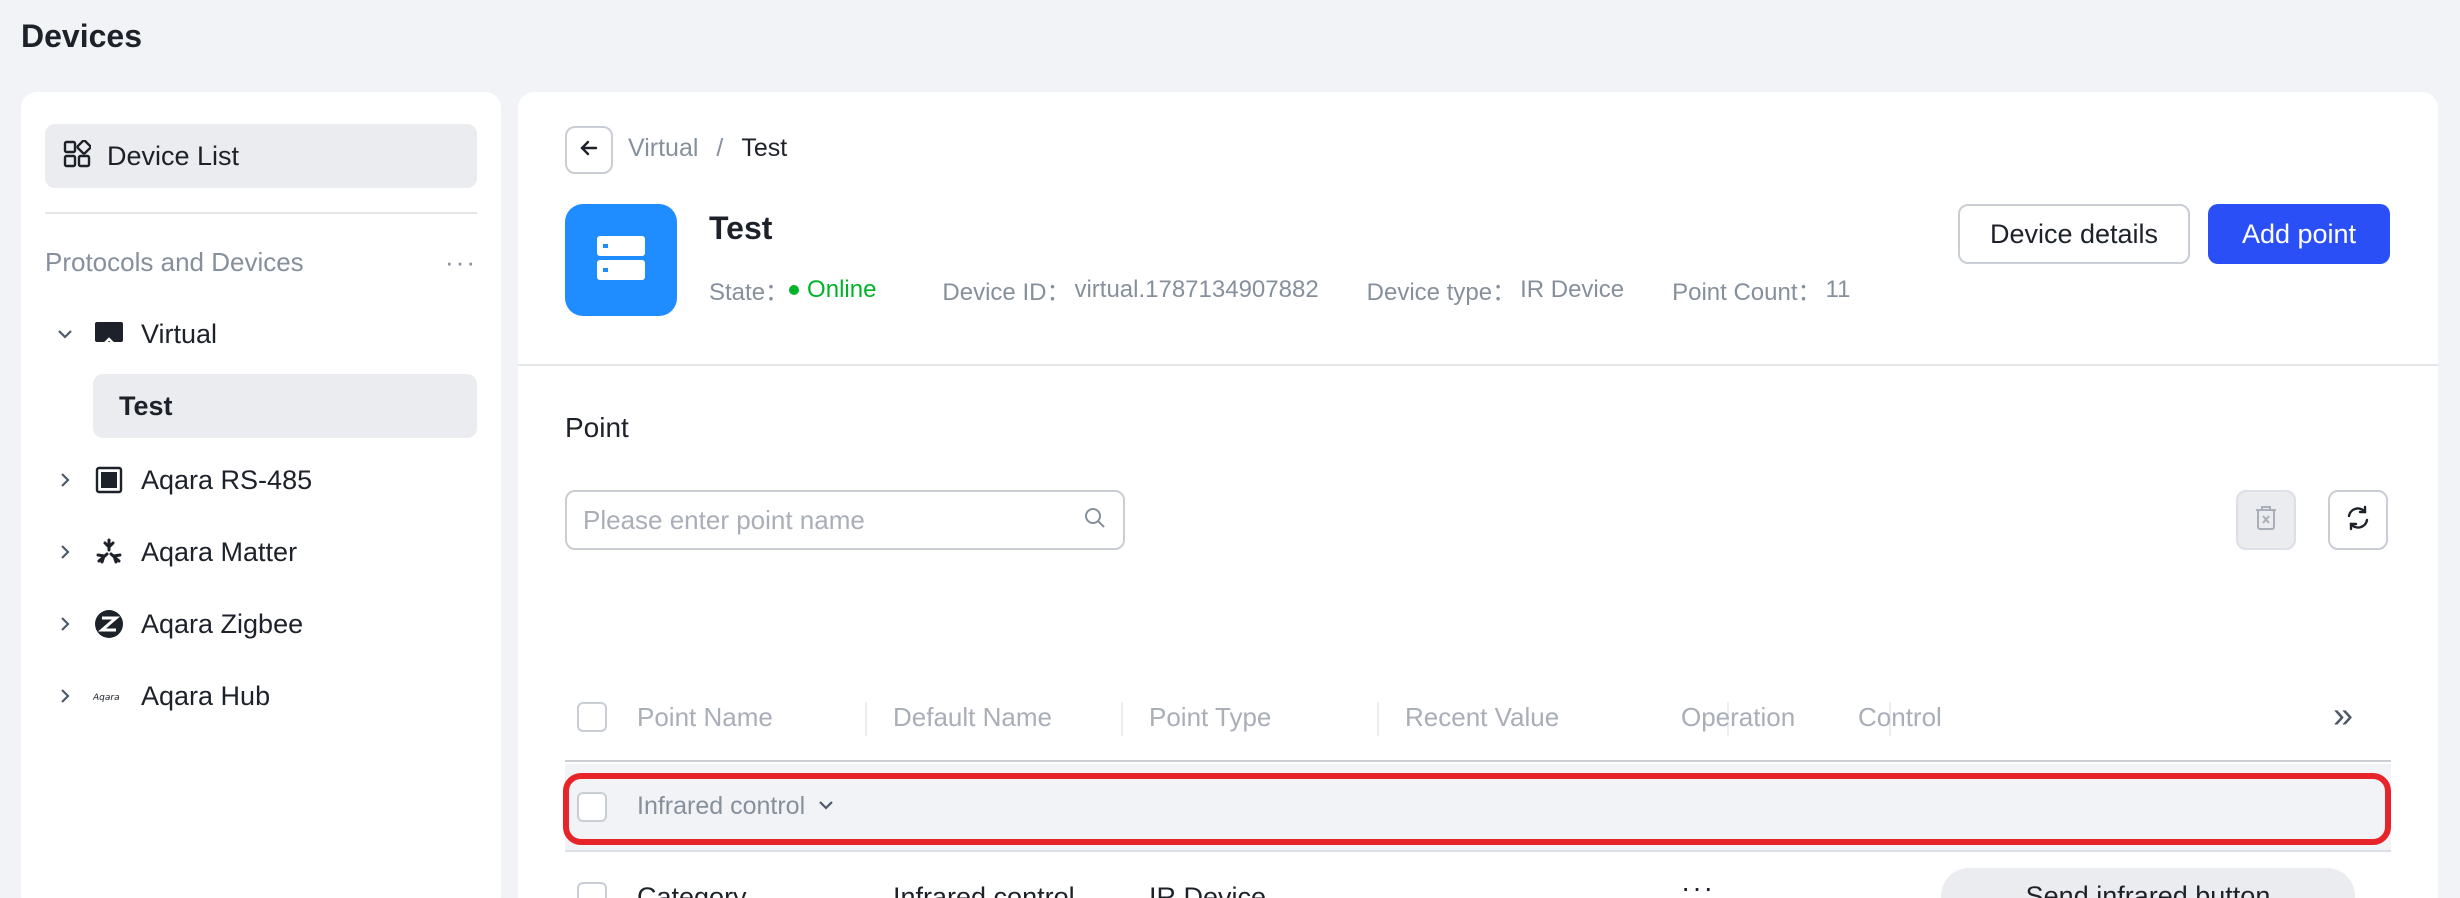  What do you see at coordinates (1747, 292) in the screenshot?
I see `point-count-label: Point Count：` at bounding box center [1747, 292].